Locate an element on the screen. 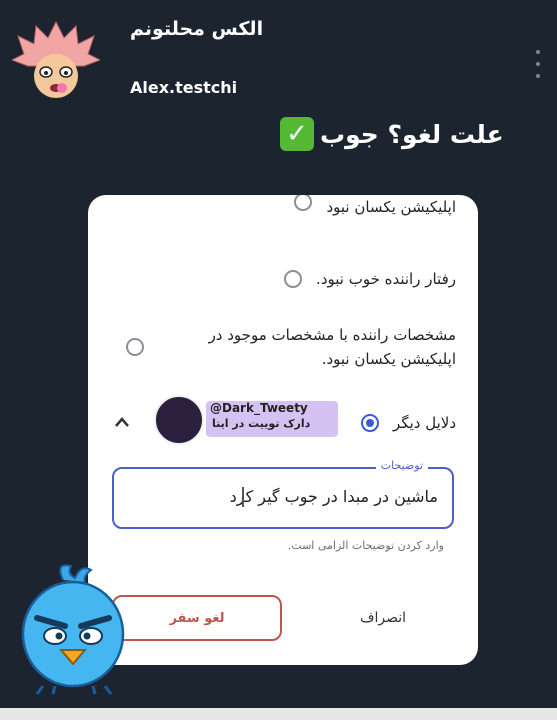 This screenshot has width=557, height=720. reason-option-other: دلایل دیگر is located at coordinates (408, 423).